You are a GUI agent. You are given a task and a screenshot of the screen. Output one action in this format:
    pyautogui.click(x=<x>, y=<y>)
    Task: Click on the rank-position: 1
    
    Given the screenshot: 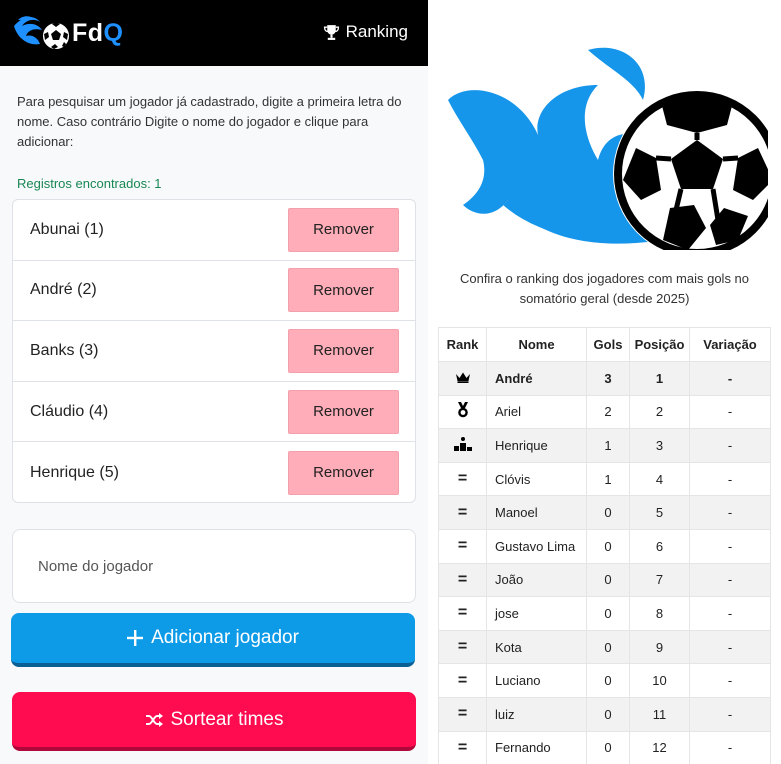 What is the action you would take?
    pyautogui.click(x=659, y=378)
    